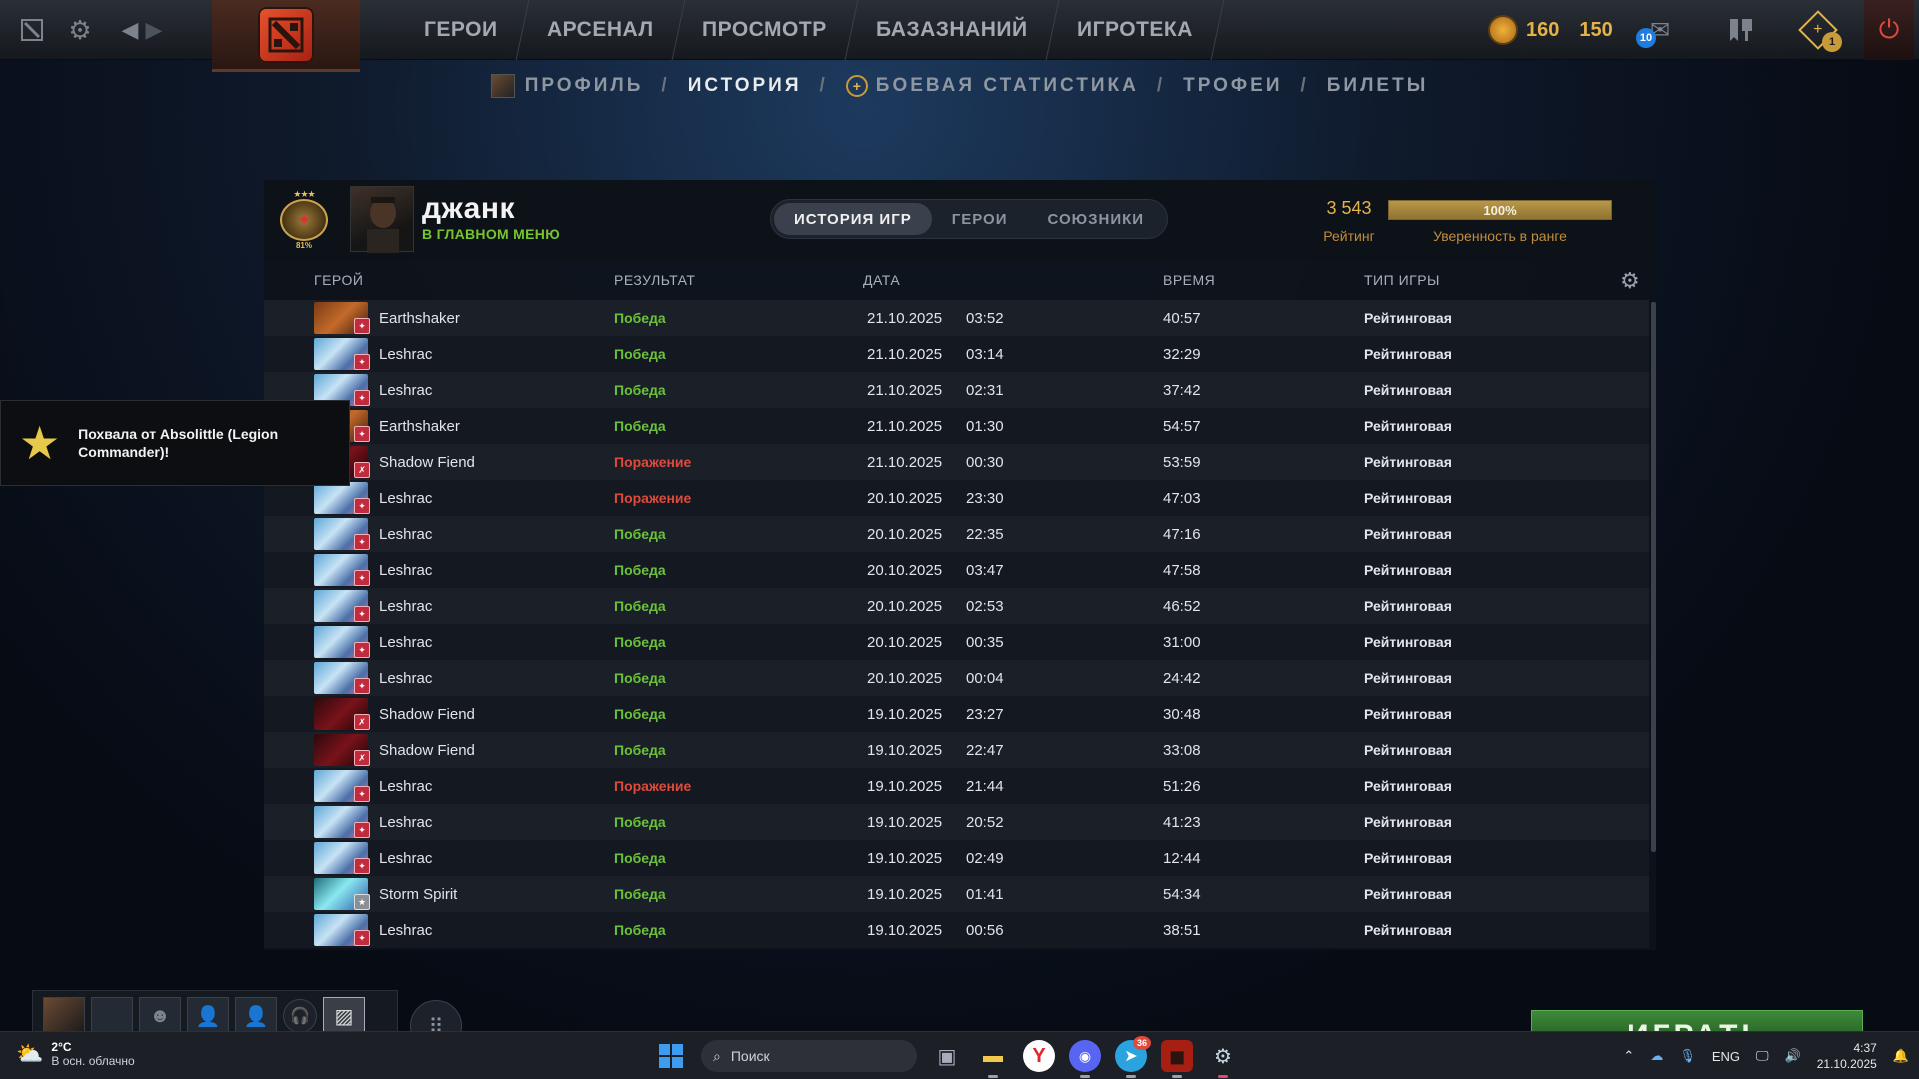 The image size is (1919, 1079). Describe the element at coordinates (461, 30) in the screenshot. I see `nav-heroes: ГЕРОИ` at that location.